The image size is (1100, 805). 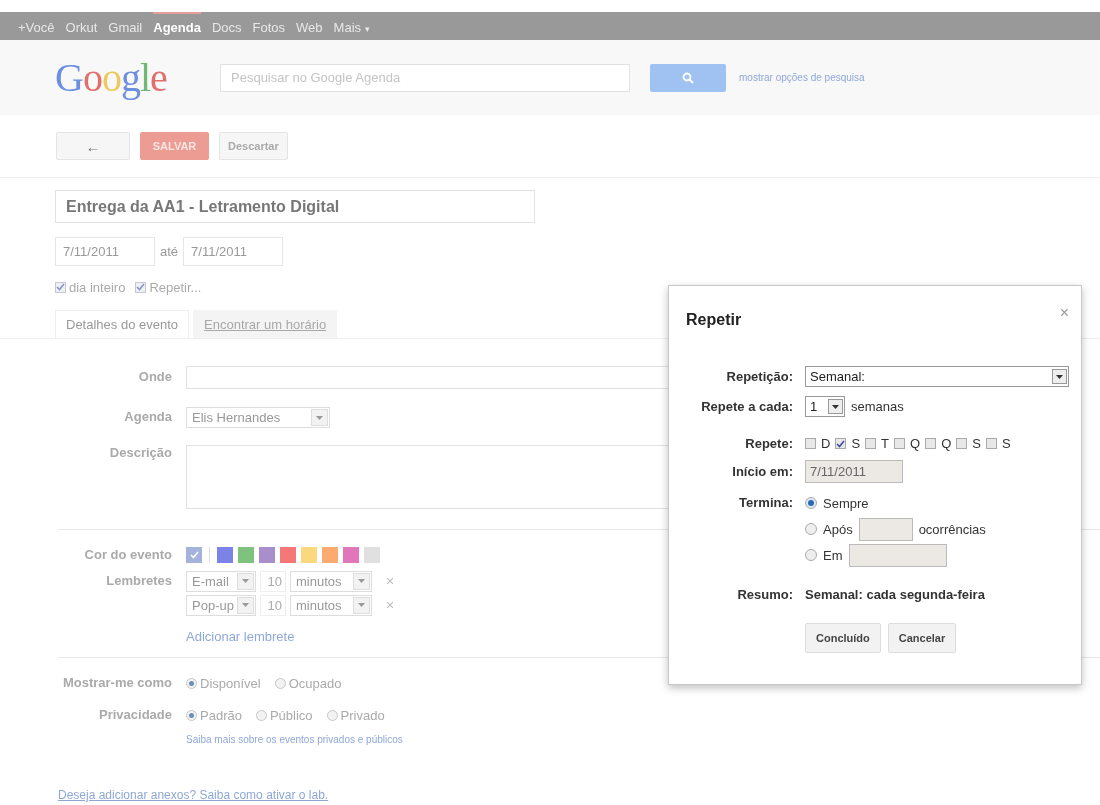 What do you see at coordinates (169, 251) in the screenshot?
I see `until-label: até` at bounding box center [169, 251].